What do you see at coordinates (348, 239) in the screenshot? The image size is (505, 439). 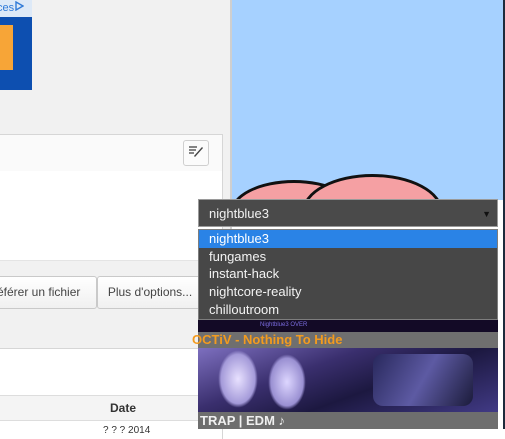 I see `channel-option: nightblue3` at bounding box center [348, 239].